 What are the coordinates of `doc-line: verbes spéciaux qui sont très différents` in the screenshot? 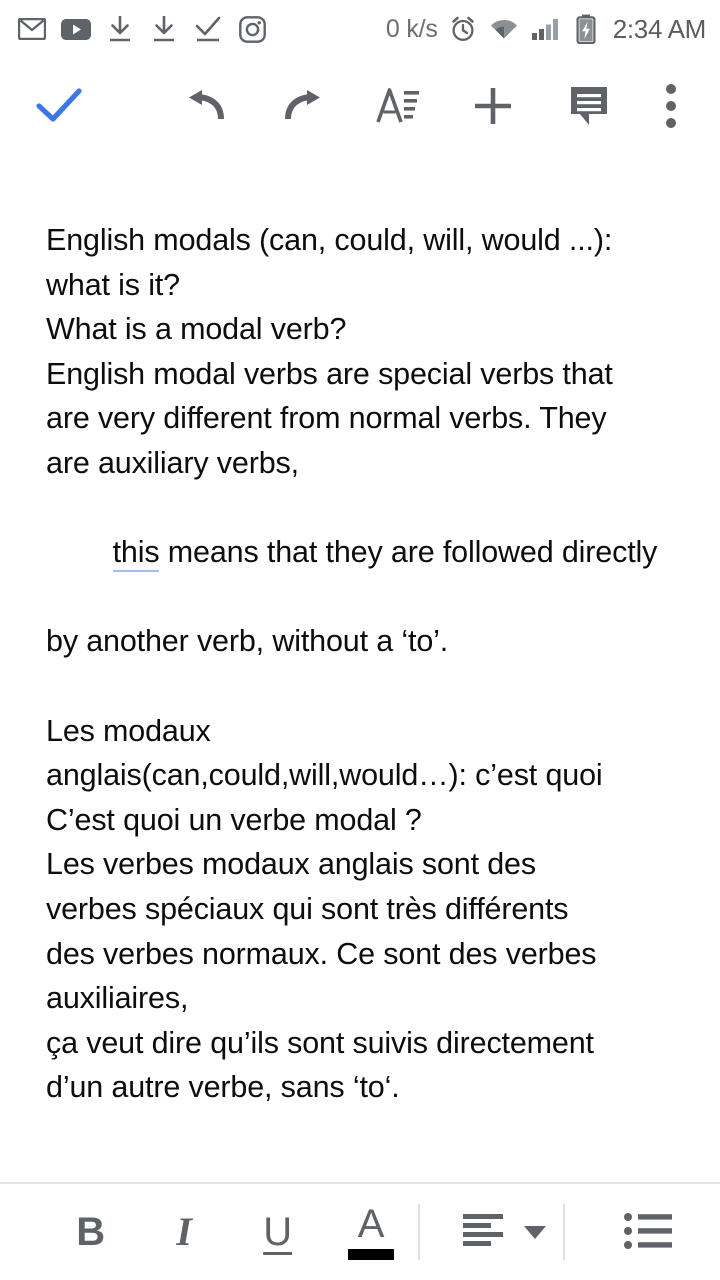 It's located at (360, 909).